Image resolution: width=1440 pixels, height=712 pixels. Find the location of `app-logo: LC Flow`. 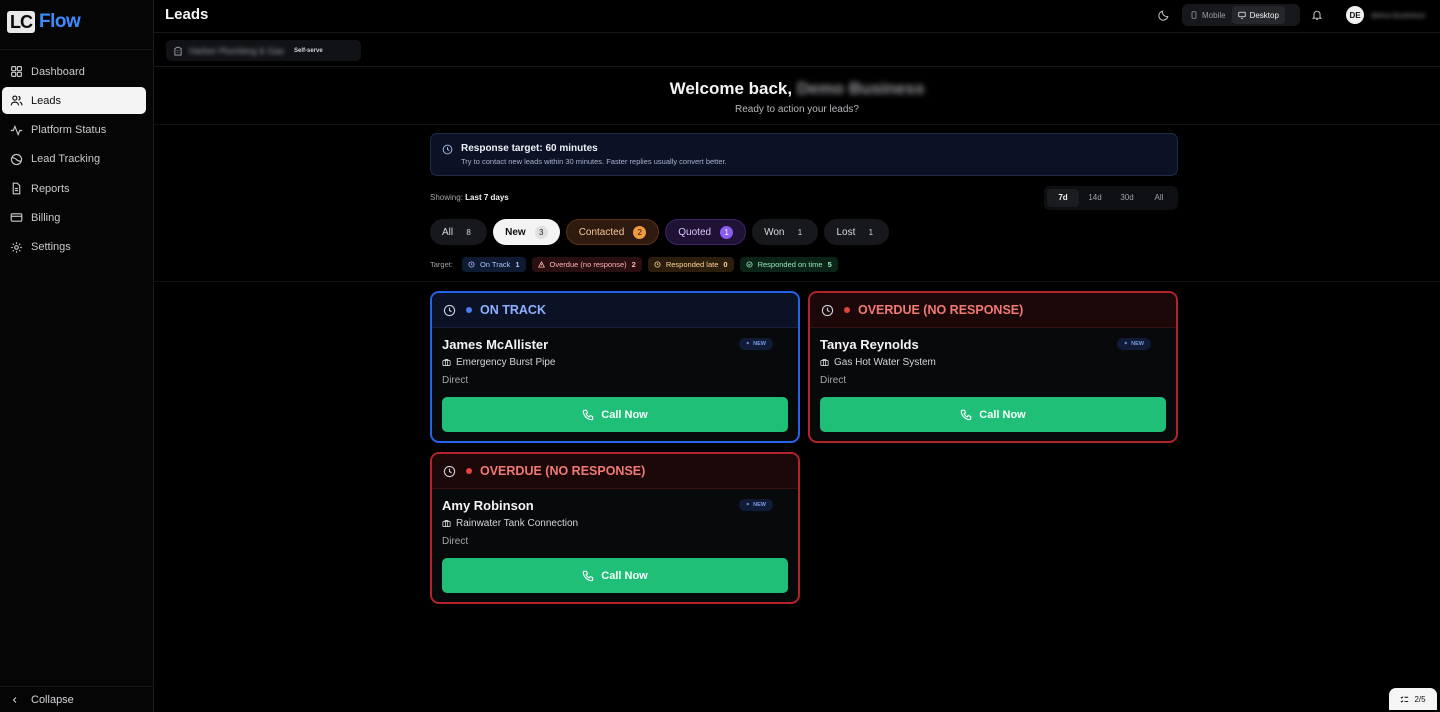

app-logo: LC Flow is located at coordinates (44, 22).